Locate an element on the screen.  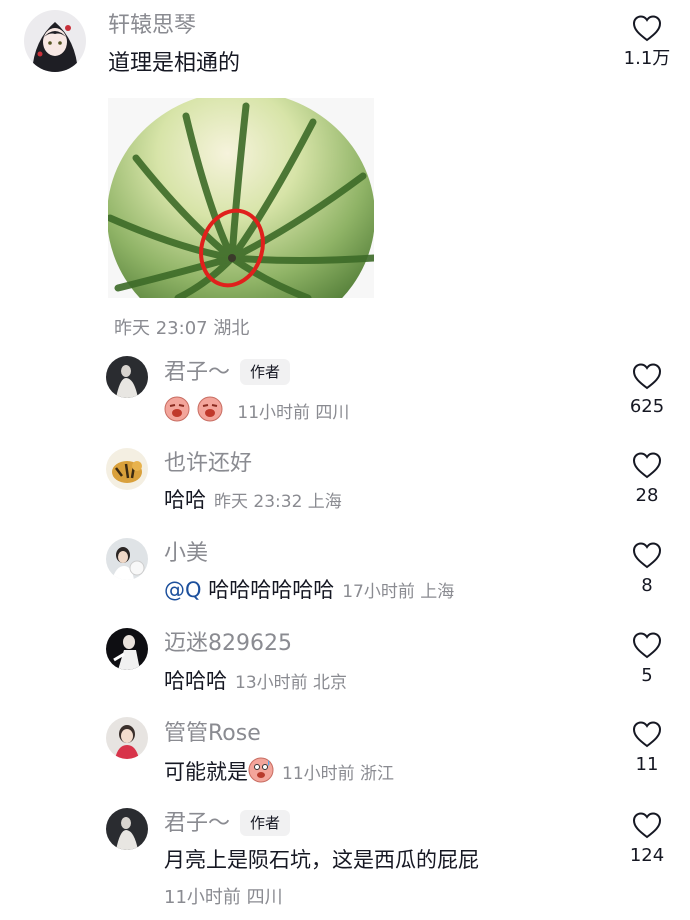
like-button: 1.1万 is located at coordinates (647, 42).